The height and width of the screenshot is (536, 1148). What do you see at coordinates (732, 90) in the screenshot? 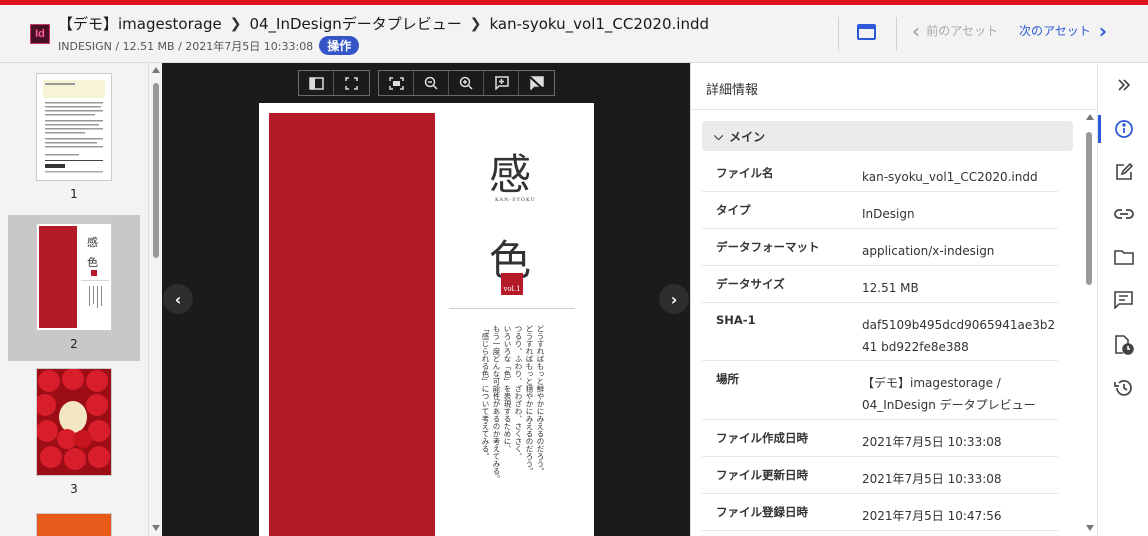
I see `details-title: 詳細情報` at bounding box center [732, 90].